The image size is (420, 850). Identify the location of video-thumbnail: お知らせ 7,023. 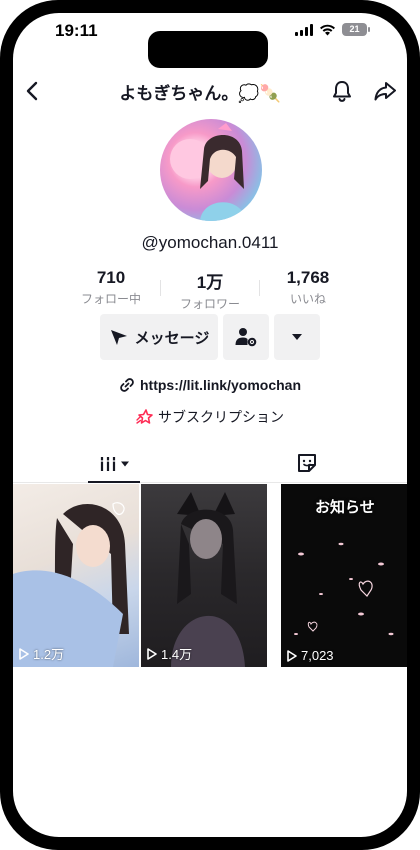
(344, 575).